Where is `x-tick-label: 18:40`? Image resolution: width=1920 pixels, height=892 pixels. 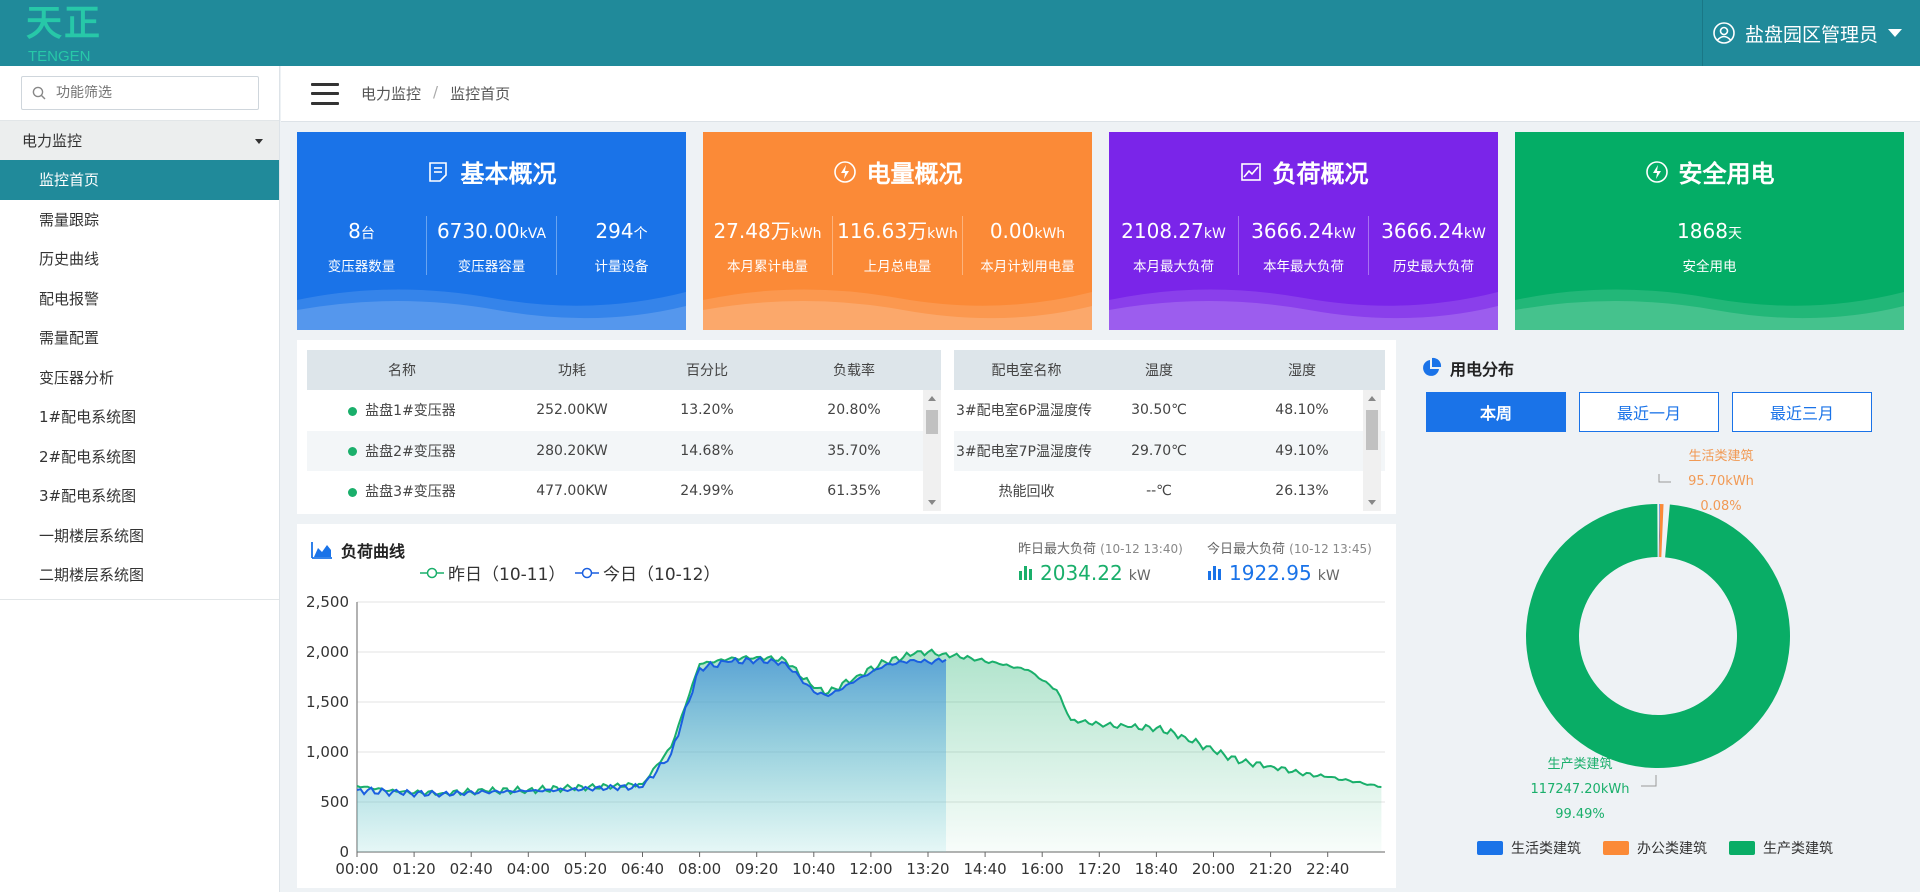
x-tick-label: 18:40 is located at coordinates (1156, 869).